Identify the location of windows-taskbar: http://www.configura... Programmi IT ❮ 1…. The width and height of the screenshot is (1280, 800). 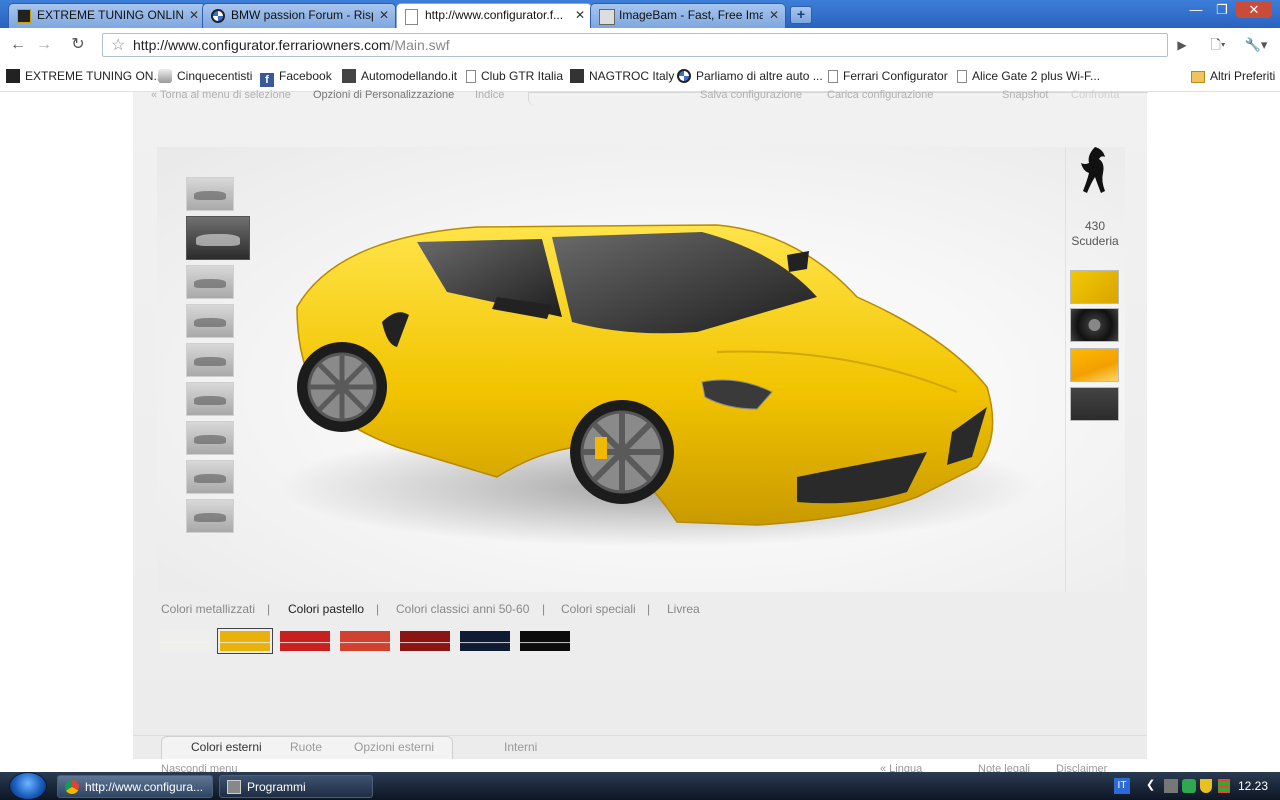
(640, 786).